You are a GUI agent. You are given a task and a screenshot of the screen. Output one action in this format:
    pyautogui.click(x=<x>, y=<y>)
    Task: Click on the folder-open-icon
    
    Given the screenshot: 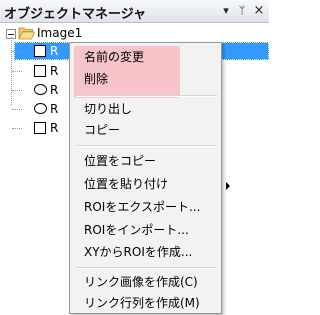 What is the action you would take?
    pyautogui.click(x=26, y=33)
    